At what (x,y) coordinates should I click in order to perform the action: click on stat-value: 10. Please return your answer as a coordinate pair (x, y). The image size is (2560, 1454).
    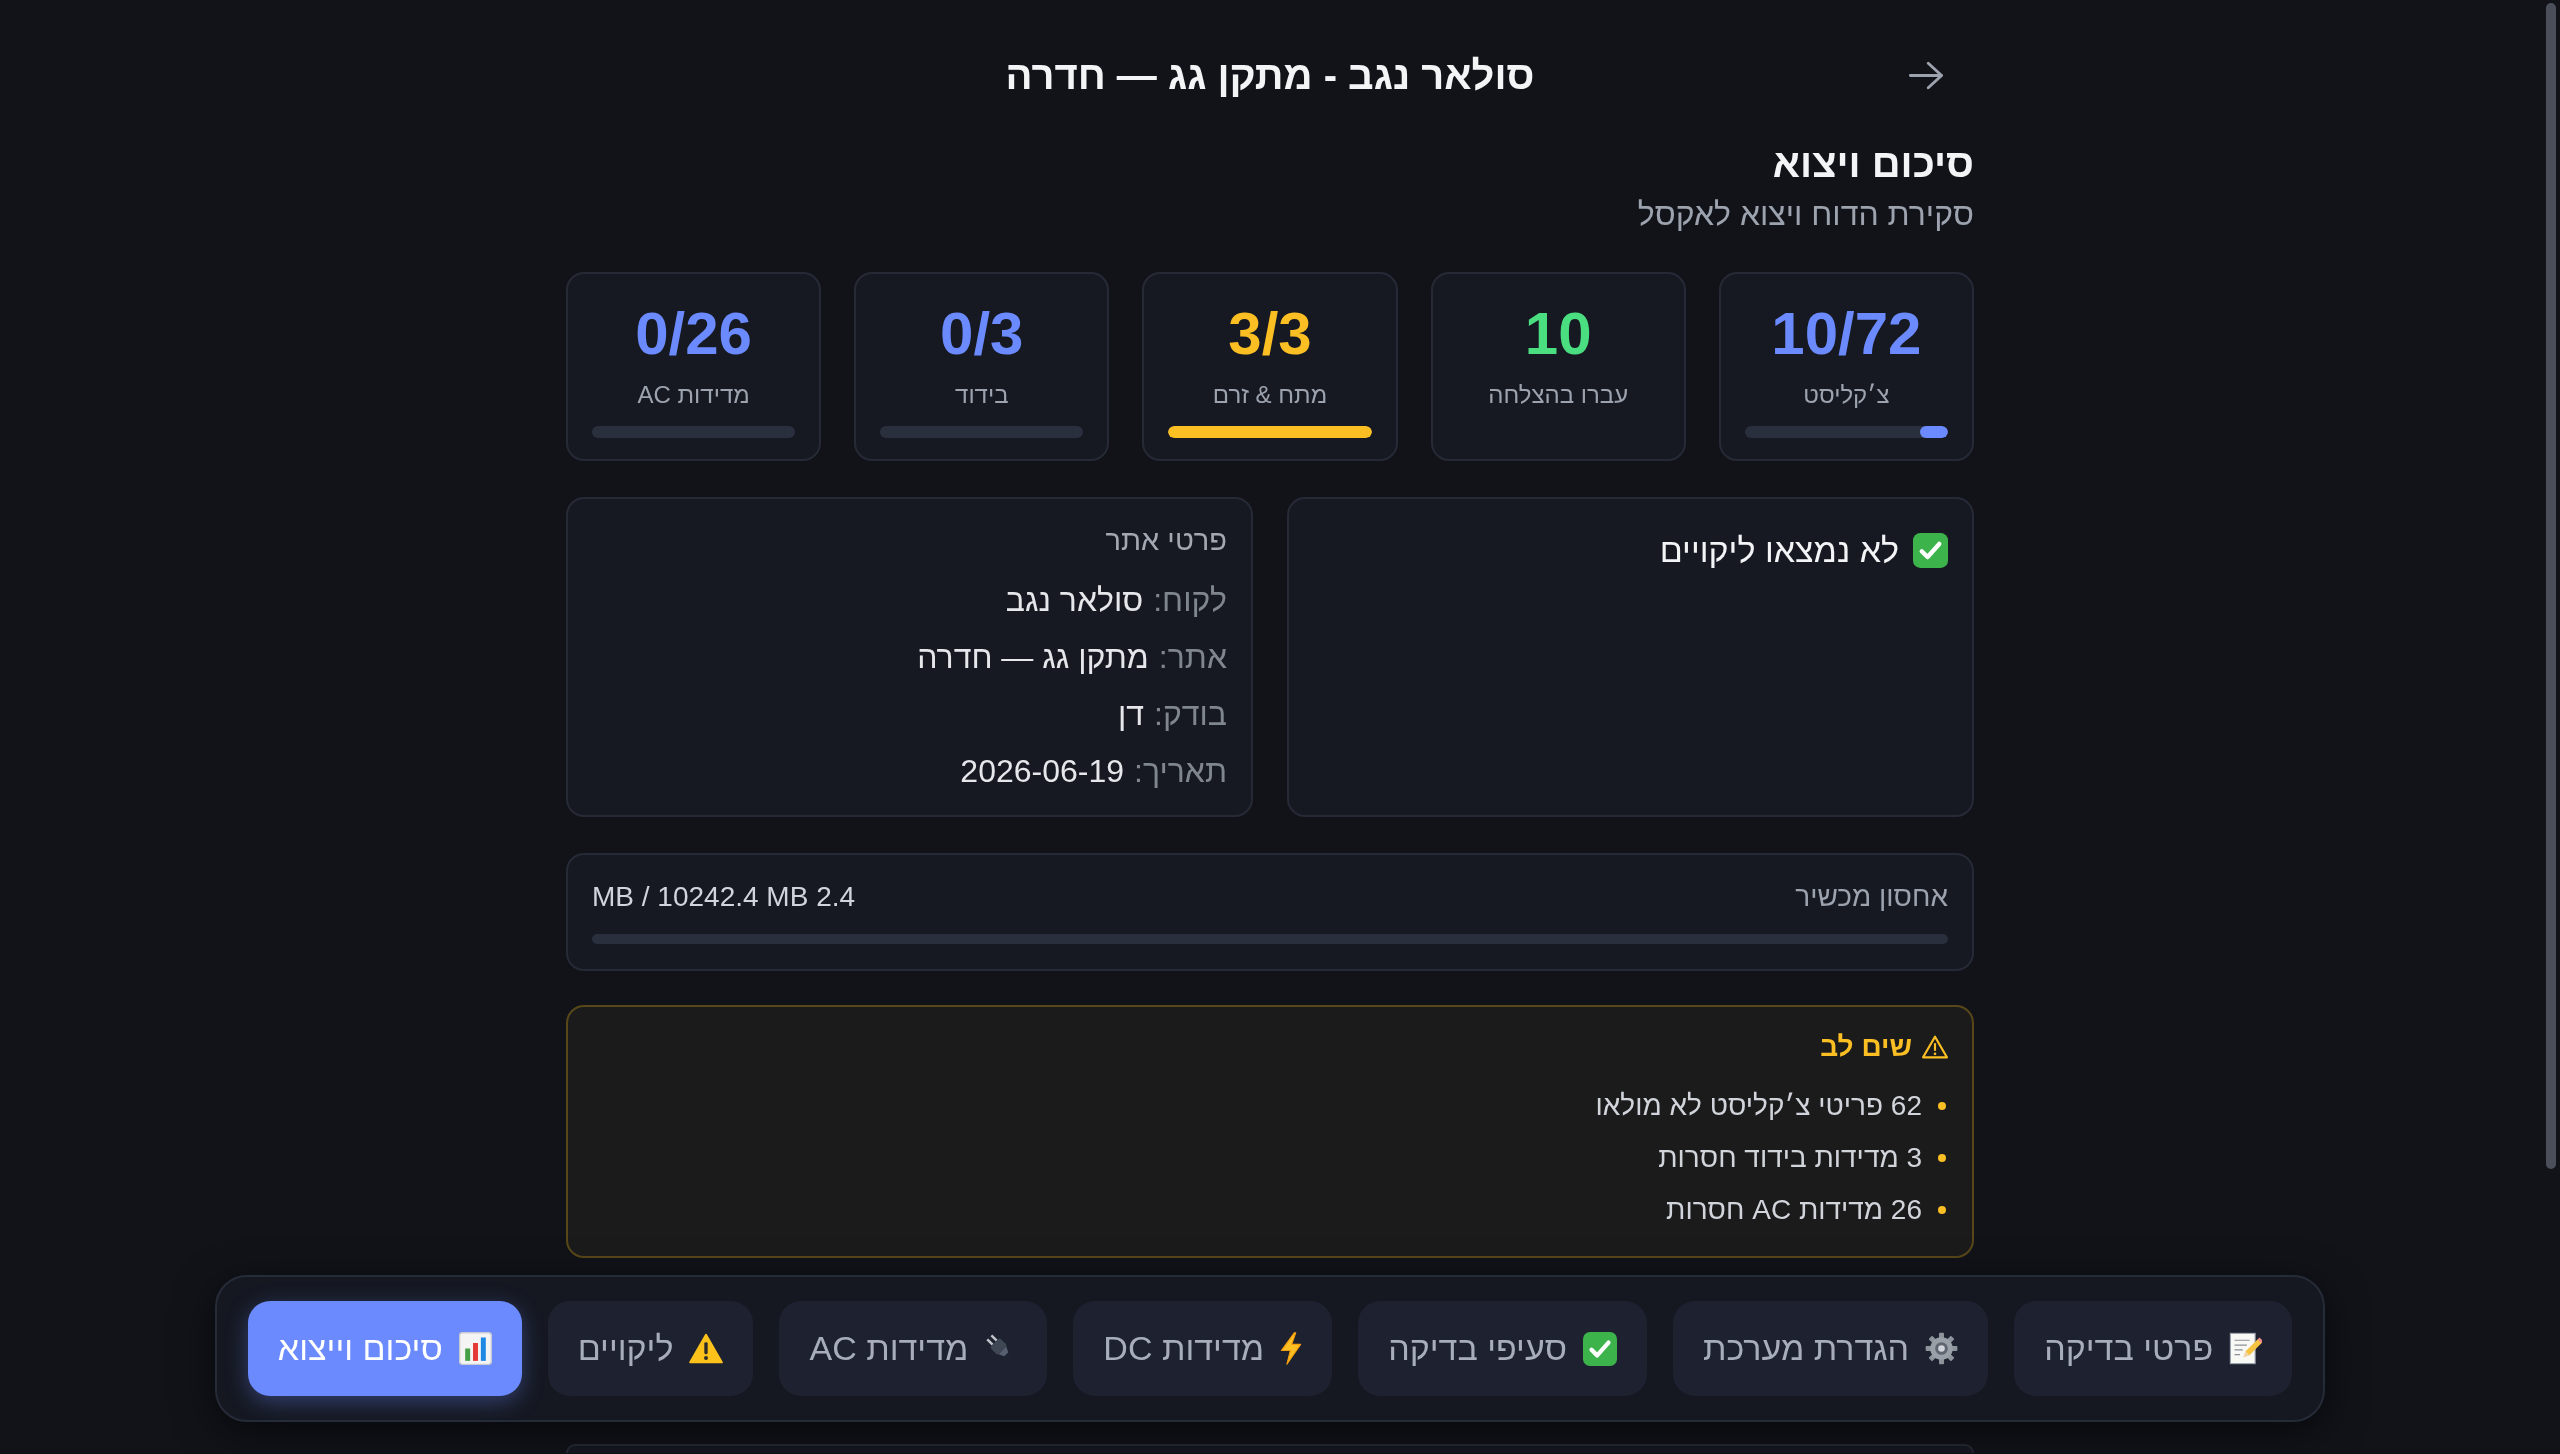
    Looking at the image, I should click on (1558, 334).